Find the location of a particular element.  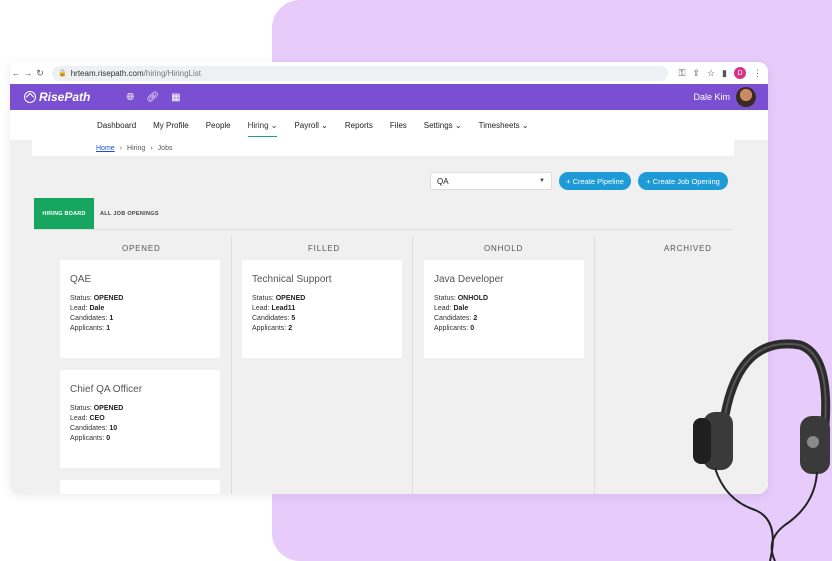

breadcrumb-hiring: Hiring is located at coordinates (136, 148).